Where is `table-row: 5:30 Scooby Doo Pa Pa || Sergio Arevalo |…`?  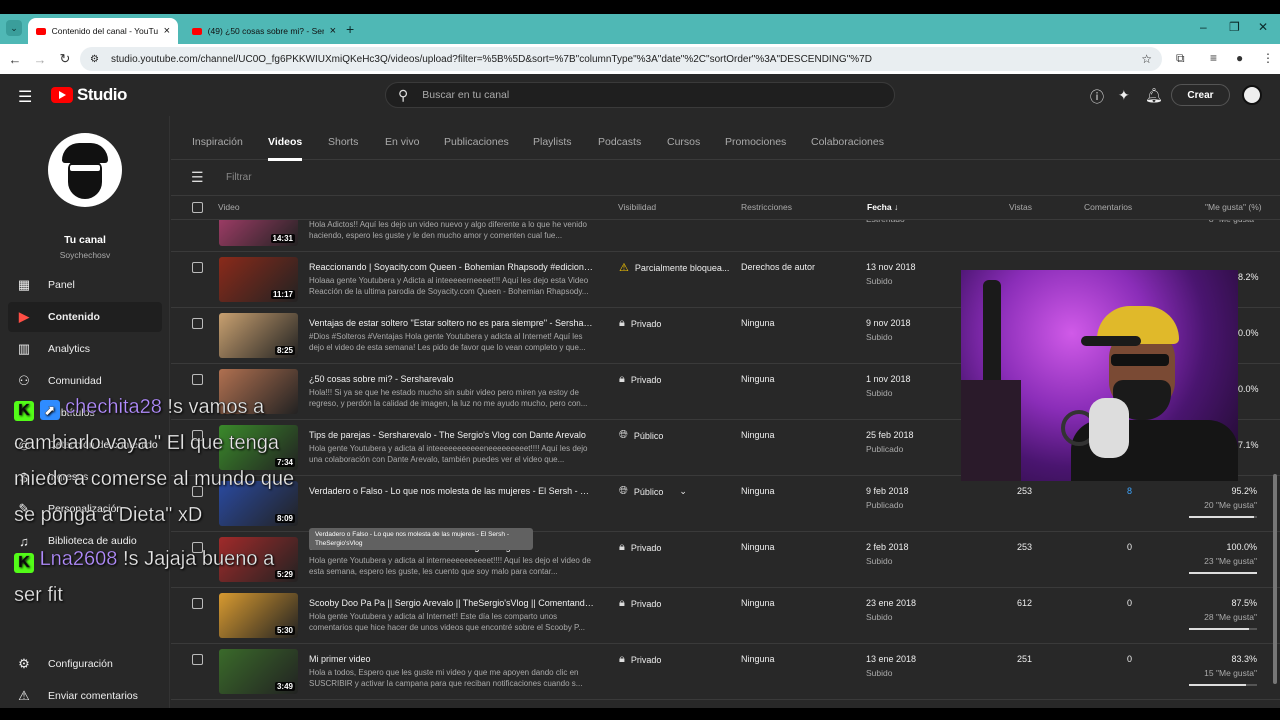 table-row: 5:30 Scooby Doo Pa Pa || Sergio Arevalo |… is located at coordinates (725, 616).